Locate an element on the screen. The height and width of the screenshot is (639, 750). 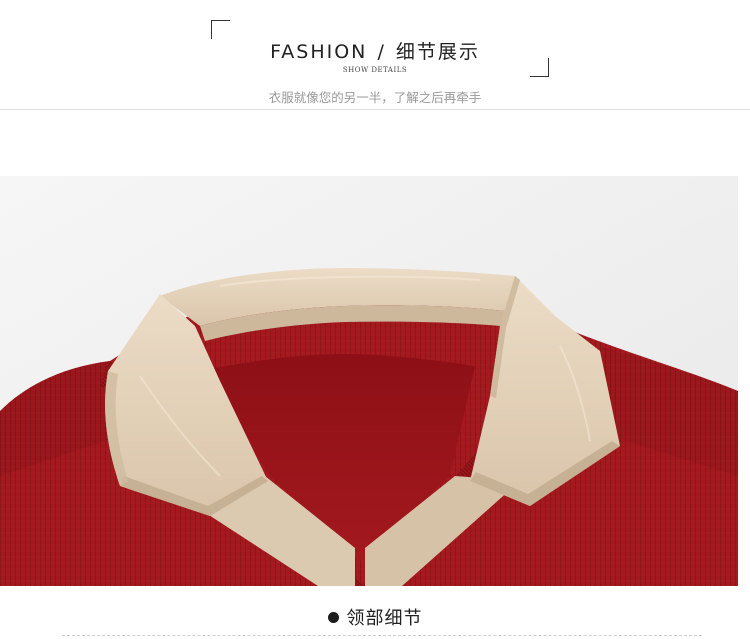
bullet-dot-icon is located at coordinates (333, 617).